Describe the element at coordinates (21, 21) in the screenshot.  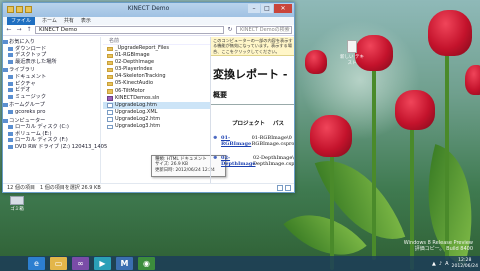
I see `tab-file: ファイル` at that location.